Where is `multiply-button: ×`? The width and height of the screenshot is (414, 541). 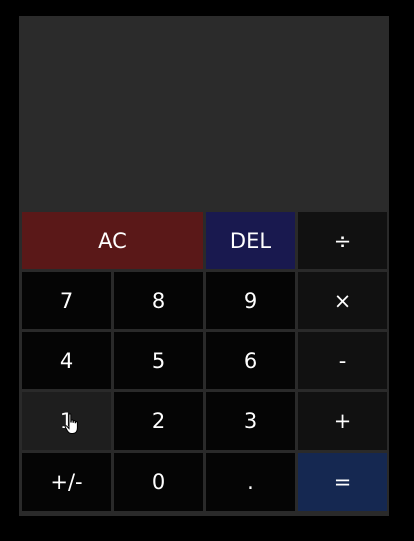
multiply-button: × is located at coordinates (342, 300).